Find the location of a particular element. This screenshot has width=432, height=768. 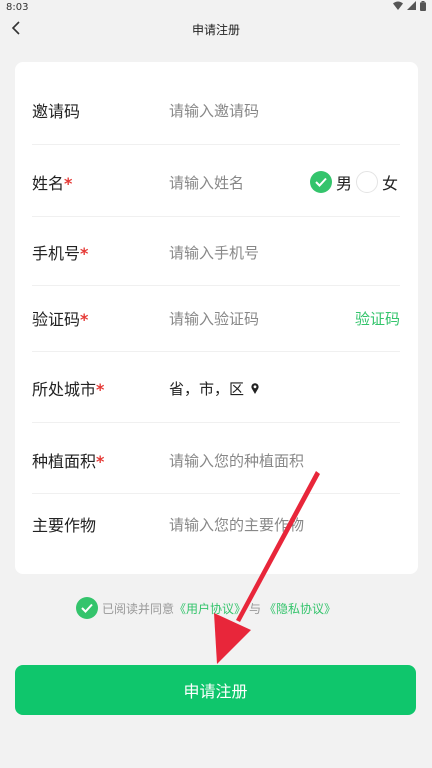

status-time: 8:03 is located at coordinates (17, 7).